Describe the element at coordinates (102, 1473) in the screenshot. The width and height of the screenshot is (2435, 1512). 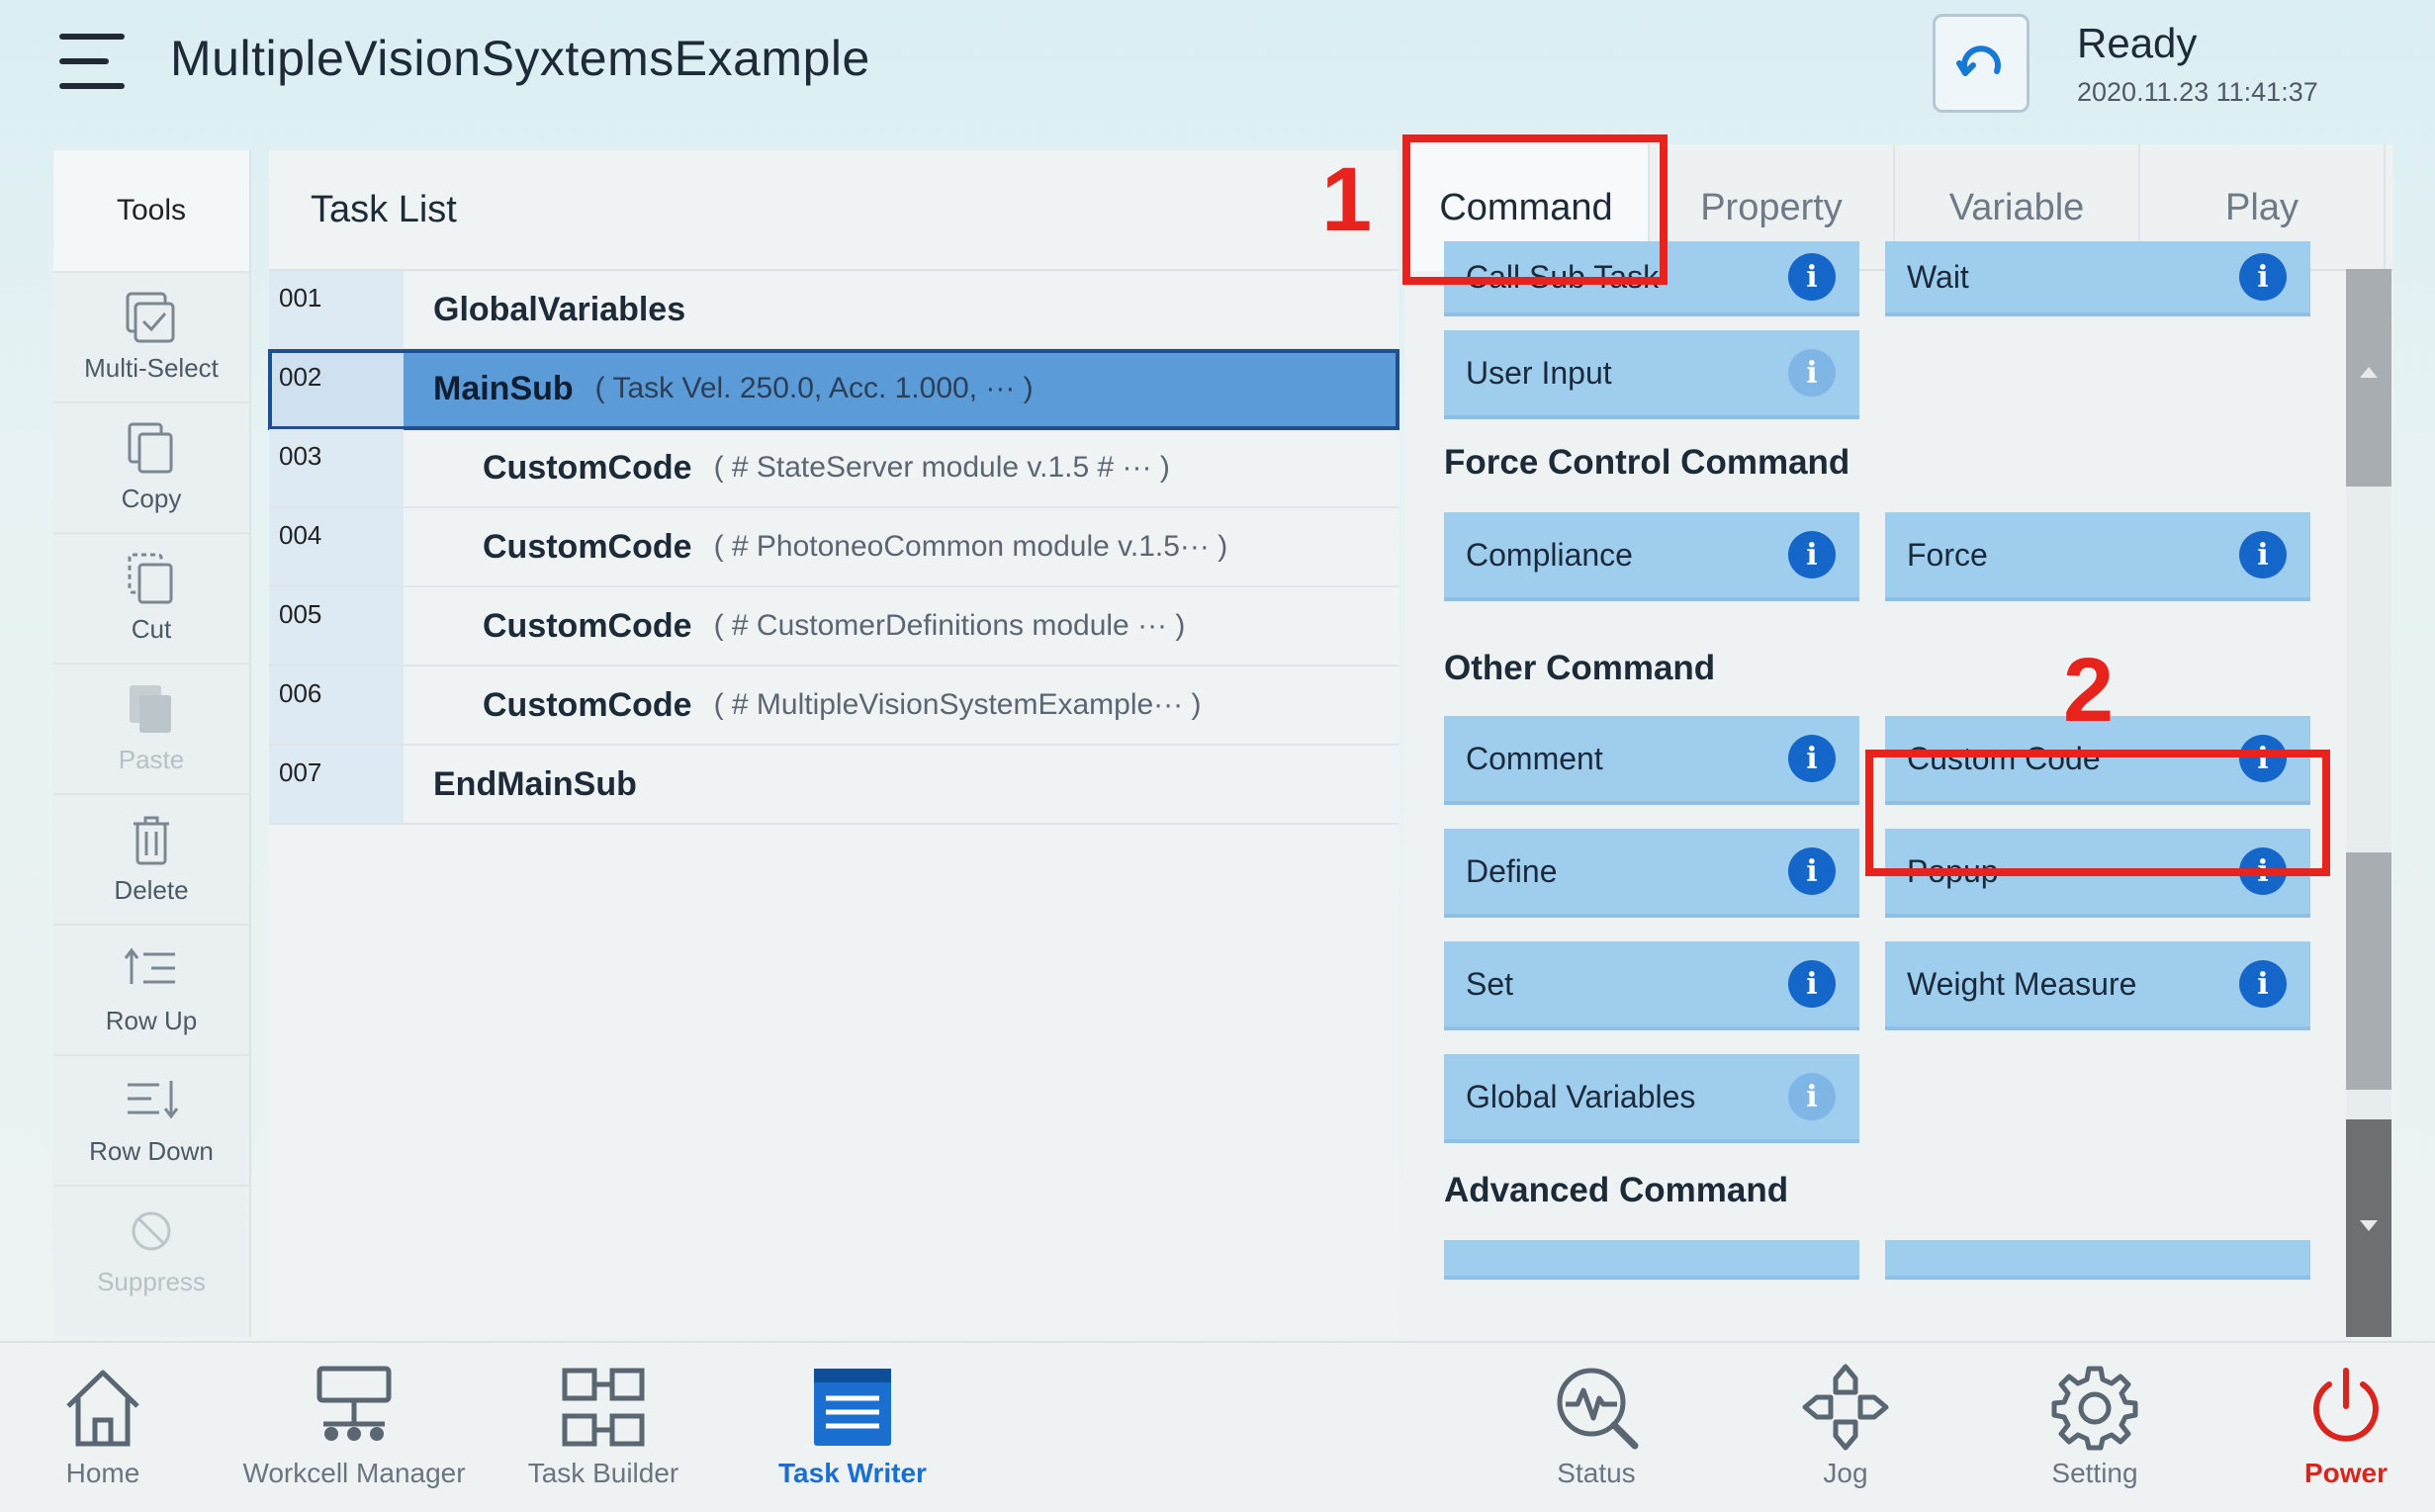
I see `nav-label: Home` at that location.